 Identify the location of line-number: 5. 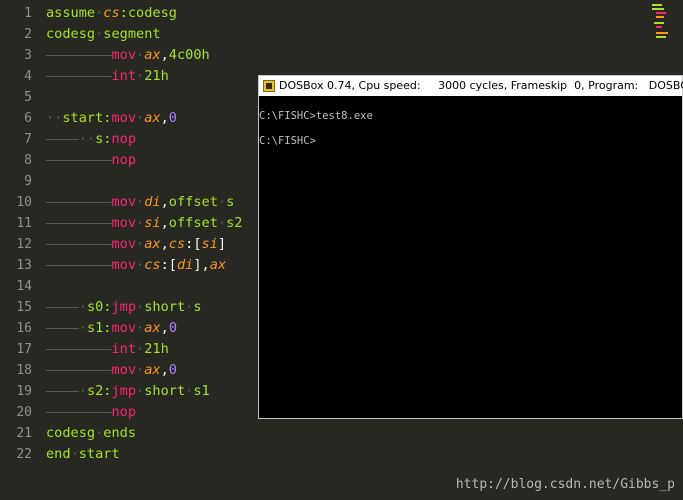
(28, 97).